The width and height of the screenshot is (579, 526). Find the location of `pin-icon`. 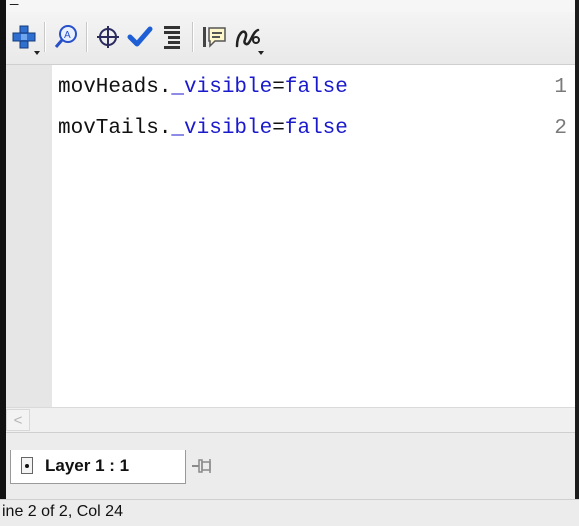

pin-icon is located at coordinates (201, 466).